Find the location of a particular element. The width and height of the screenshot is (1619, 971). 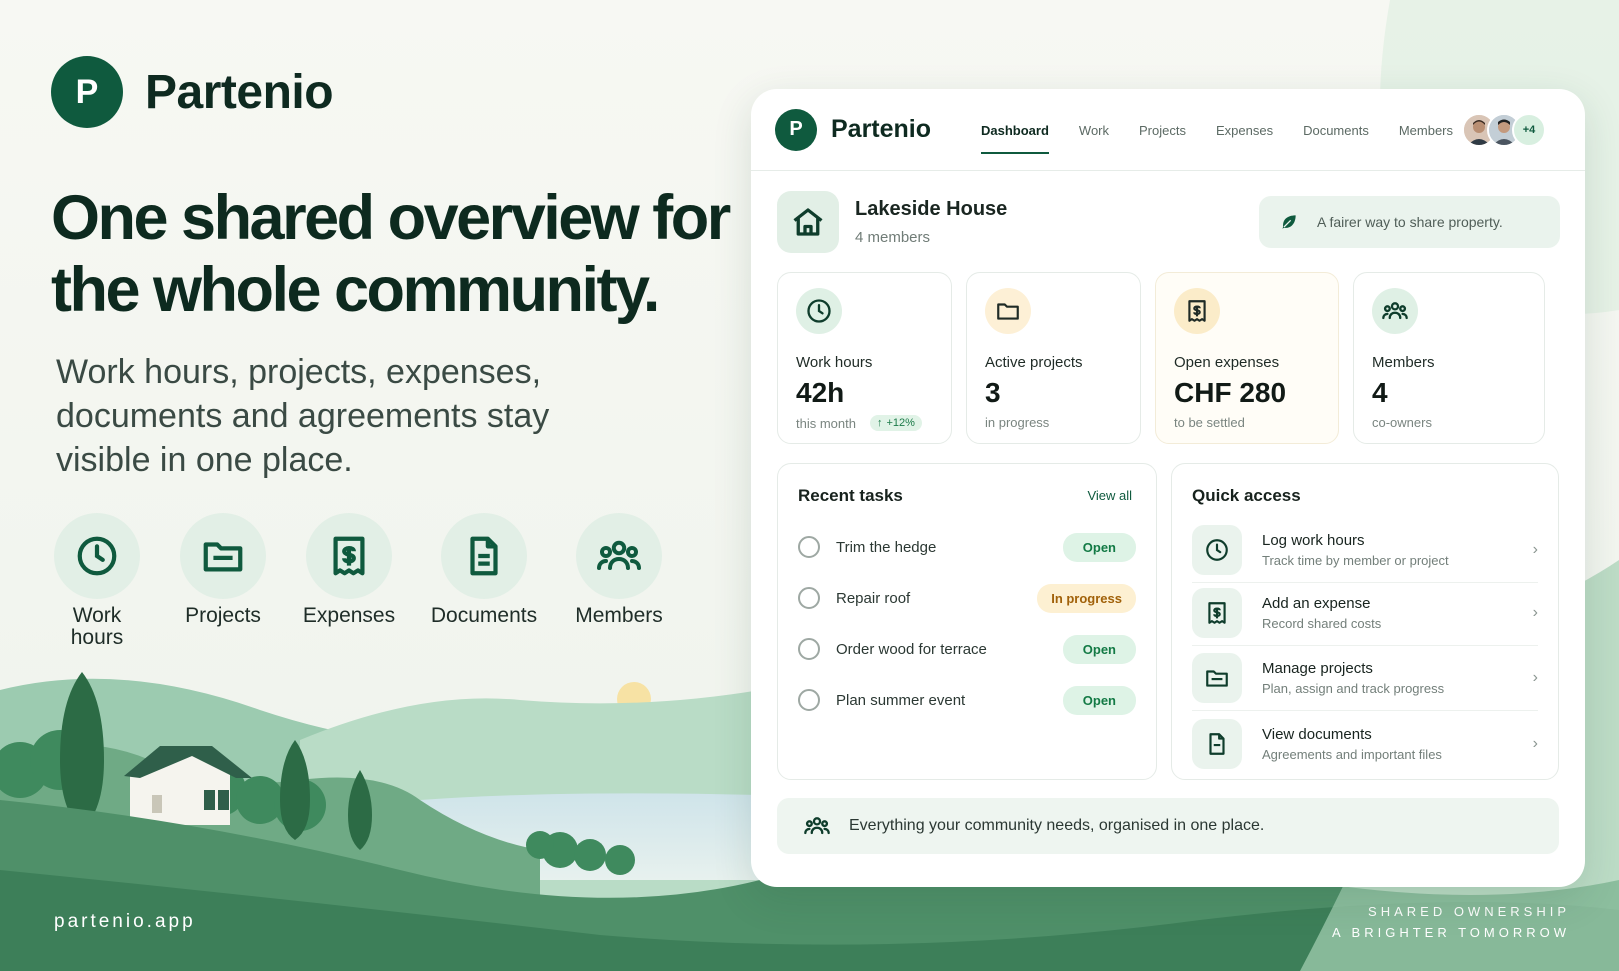

brand-logo: P is located at coordinates (87, 92).